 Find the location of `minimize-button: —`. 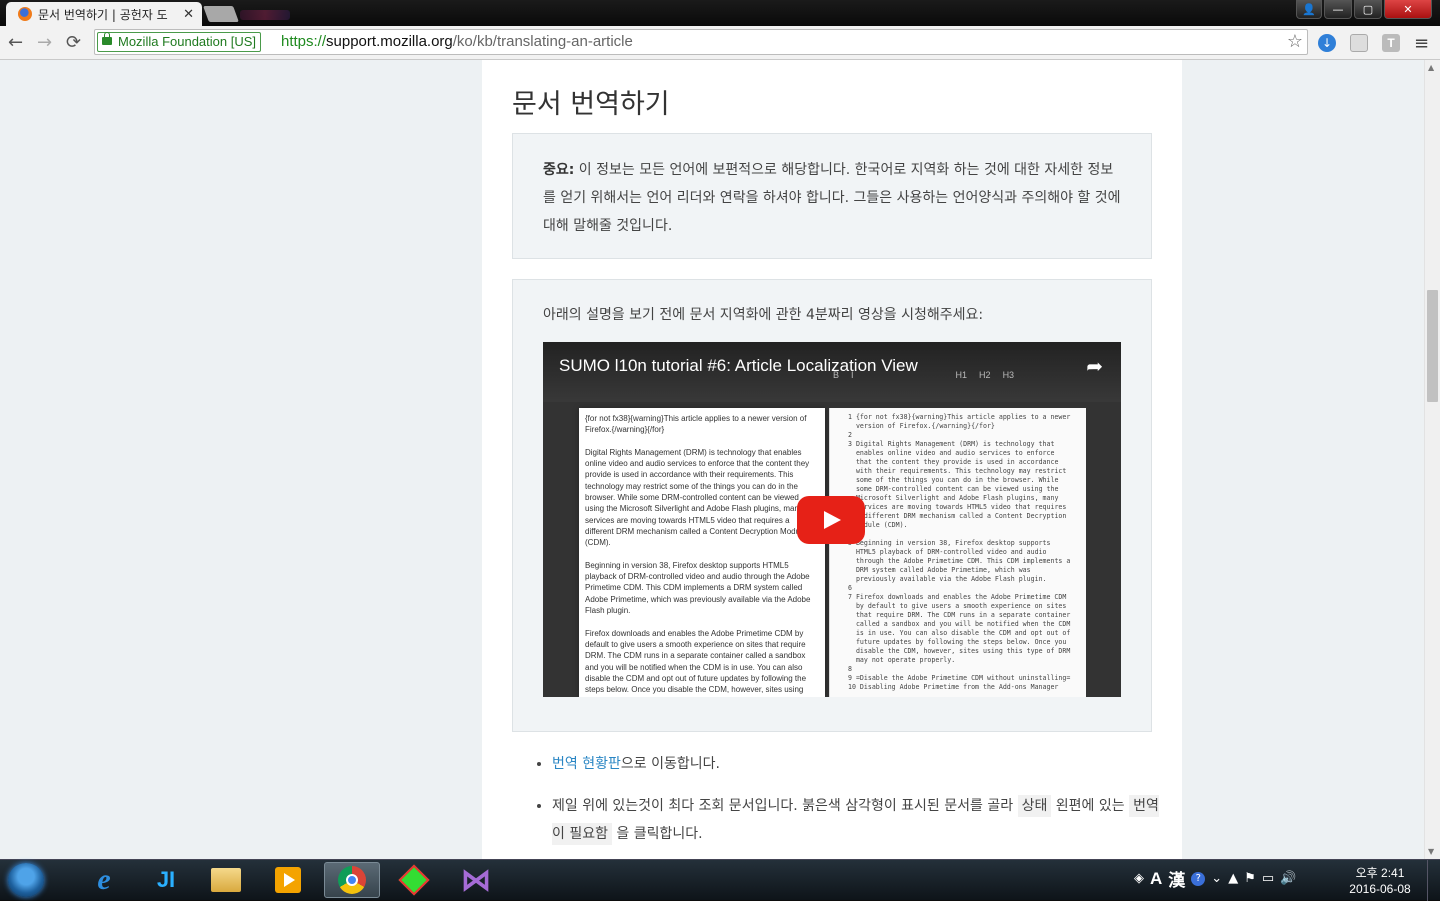

minimize-button: — is located at coordinates (1338, 9).